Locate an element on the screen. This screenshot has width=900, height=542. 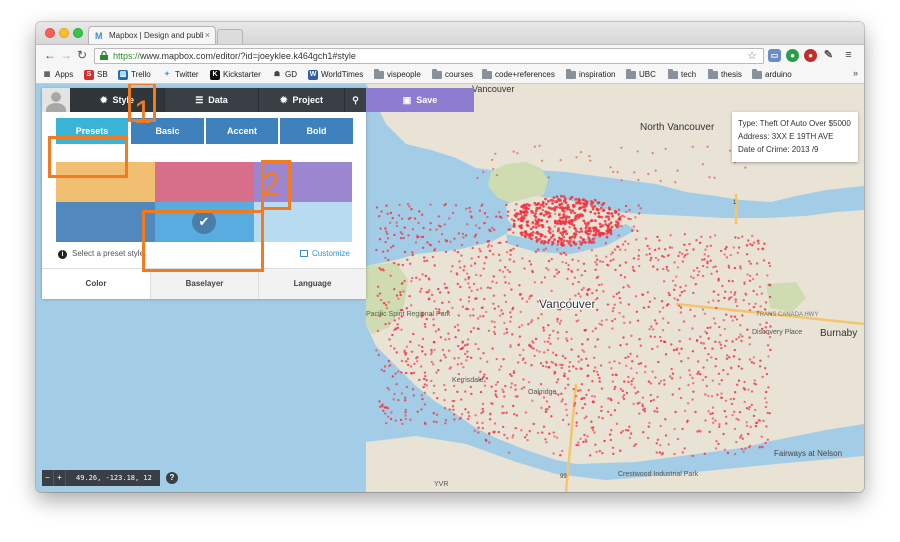
search-button: ⚲ is located at coordinates (355, 100).